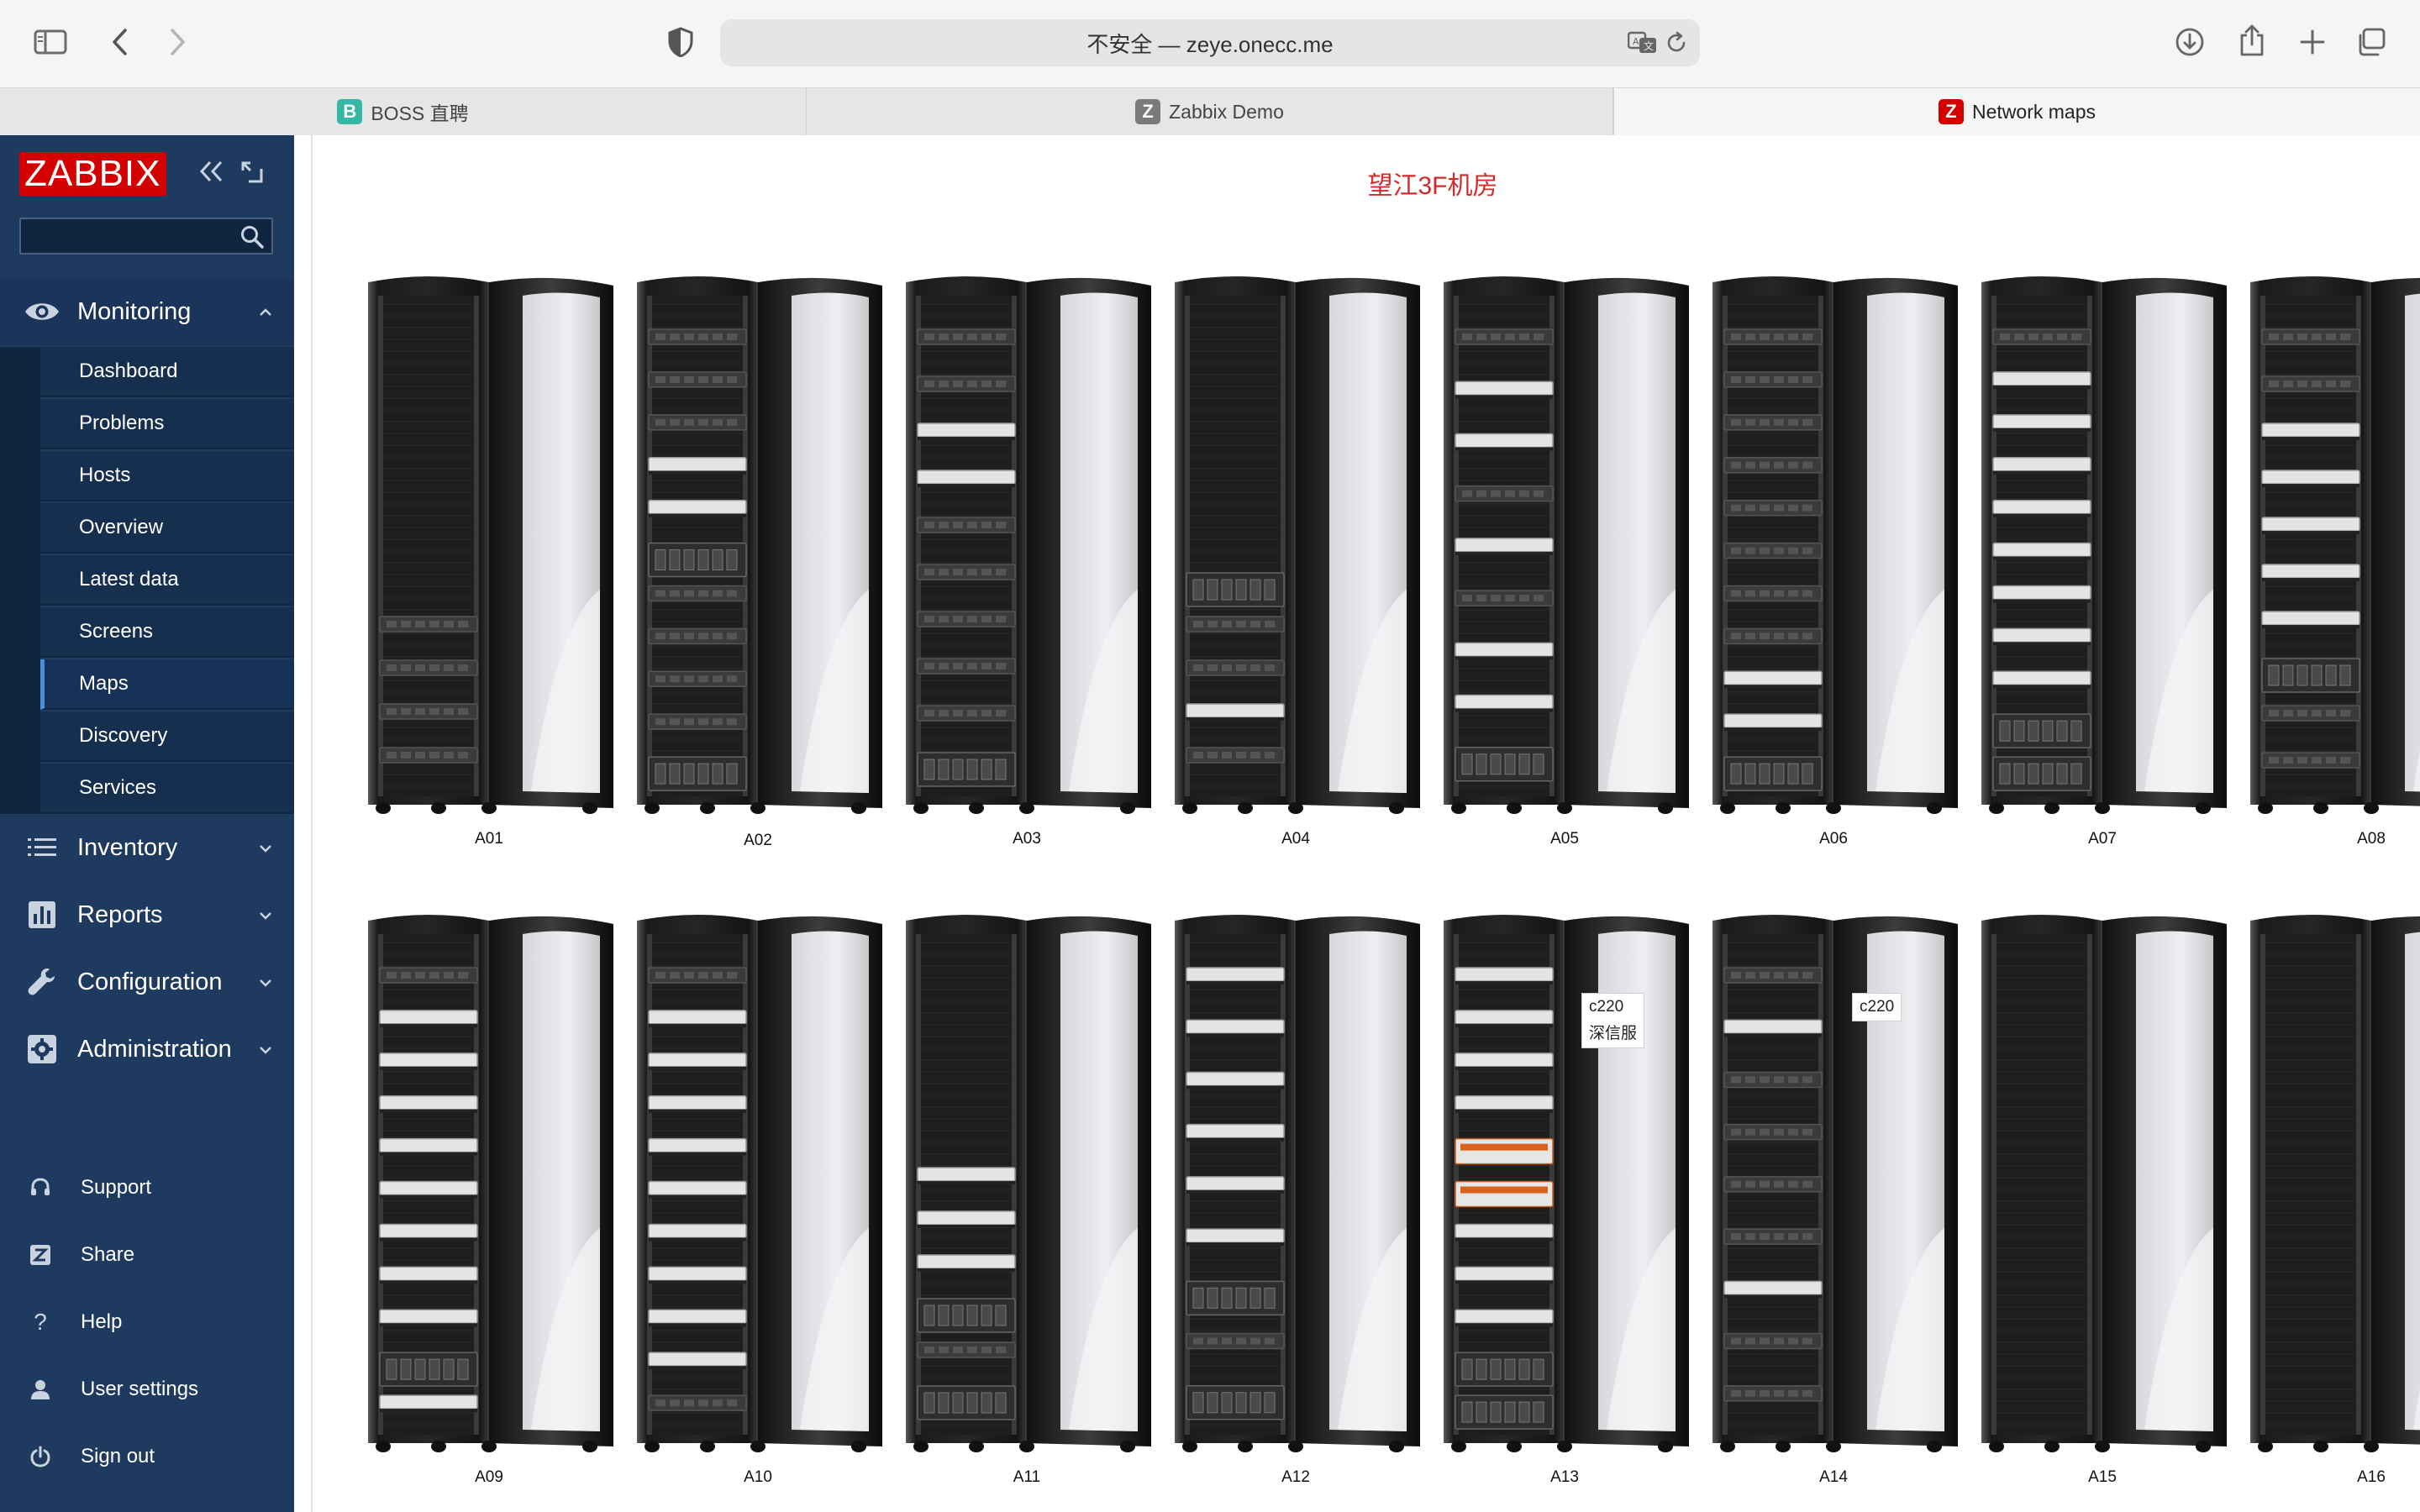 Image resolution: width=2420 pixels, height=1512 pixels. I want to click on nav-services: Services, so click(167, 789).